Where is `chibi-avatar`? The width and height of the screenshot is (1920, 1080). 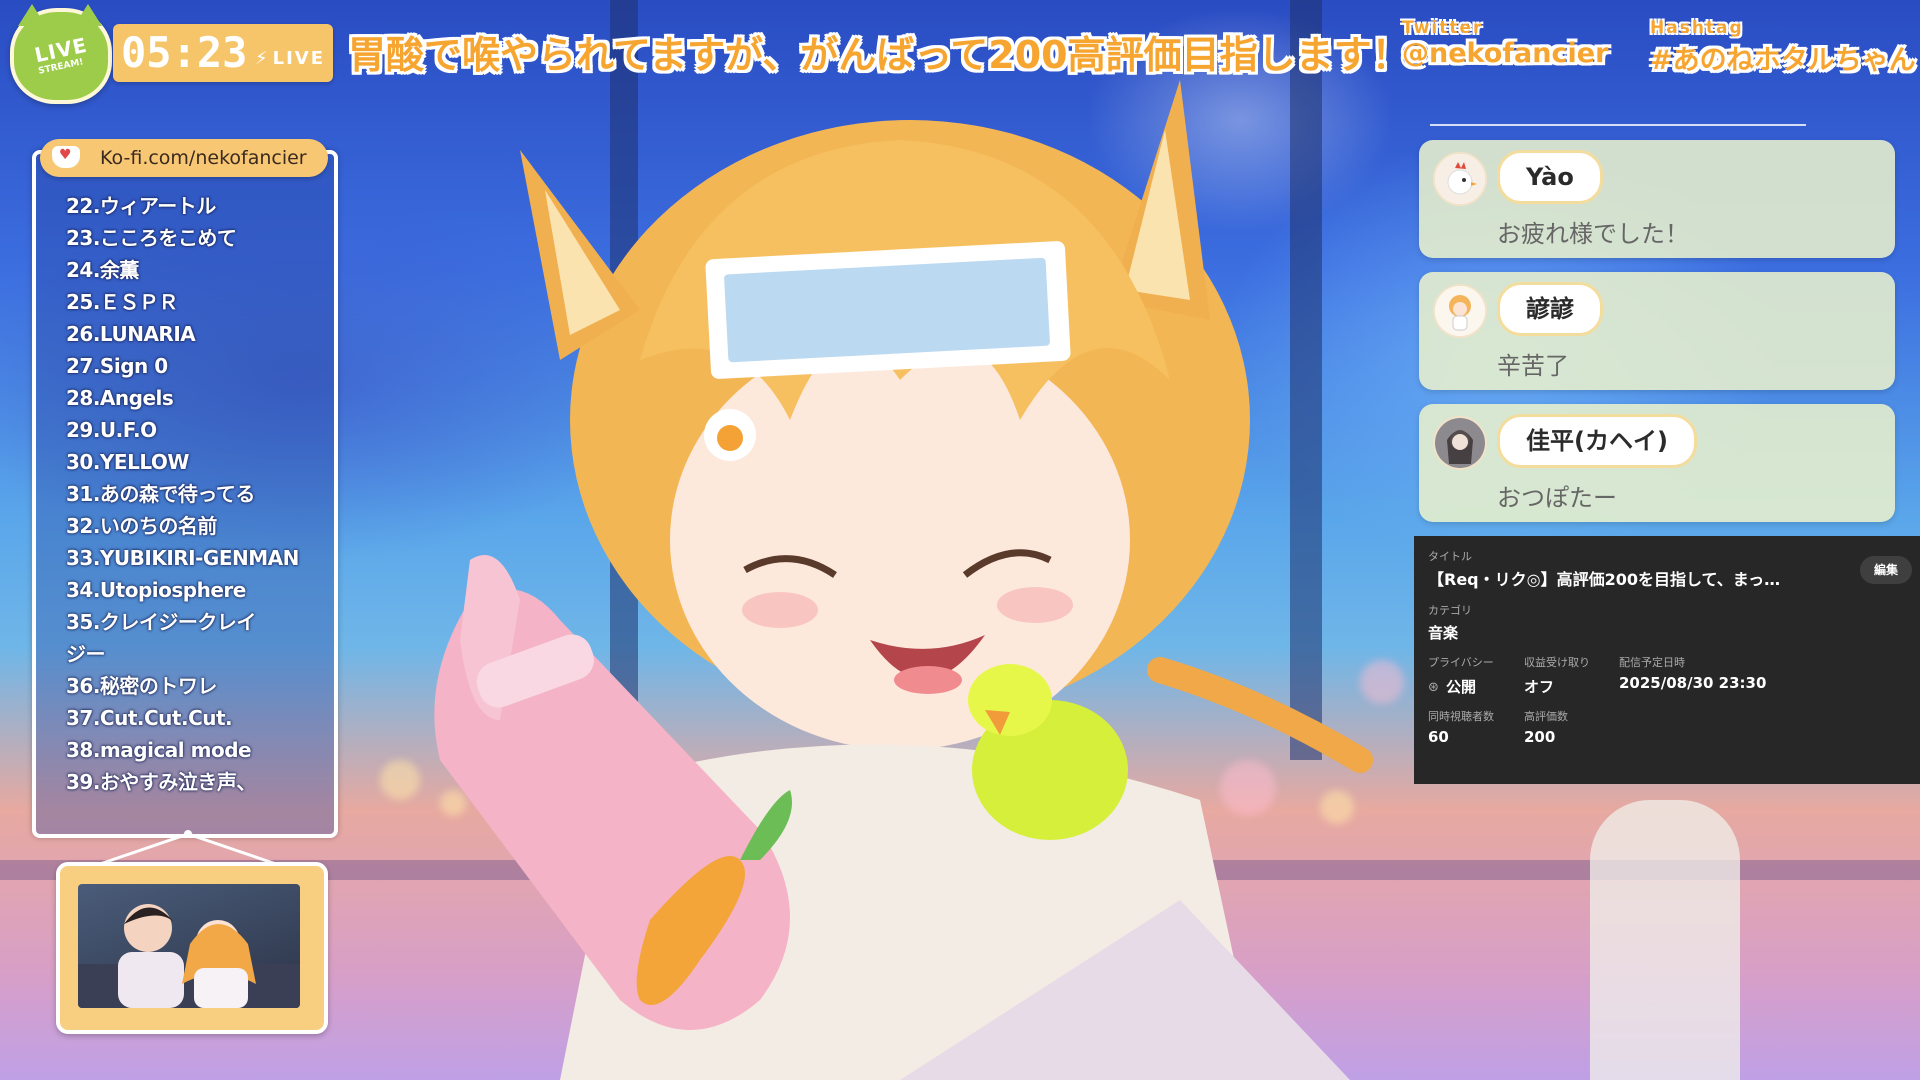 chibi-avatar is located at coordinates (1460, 311).